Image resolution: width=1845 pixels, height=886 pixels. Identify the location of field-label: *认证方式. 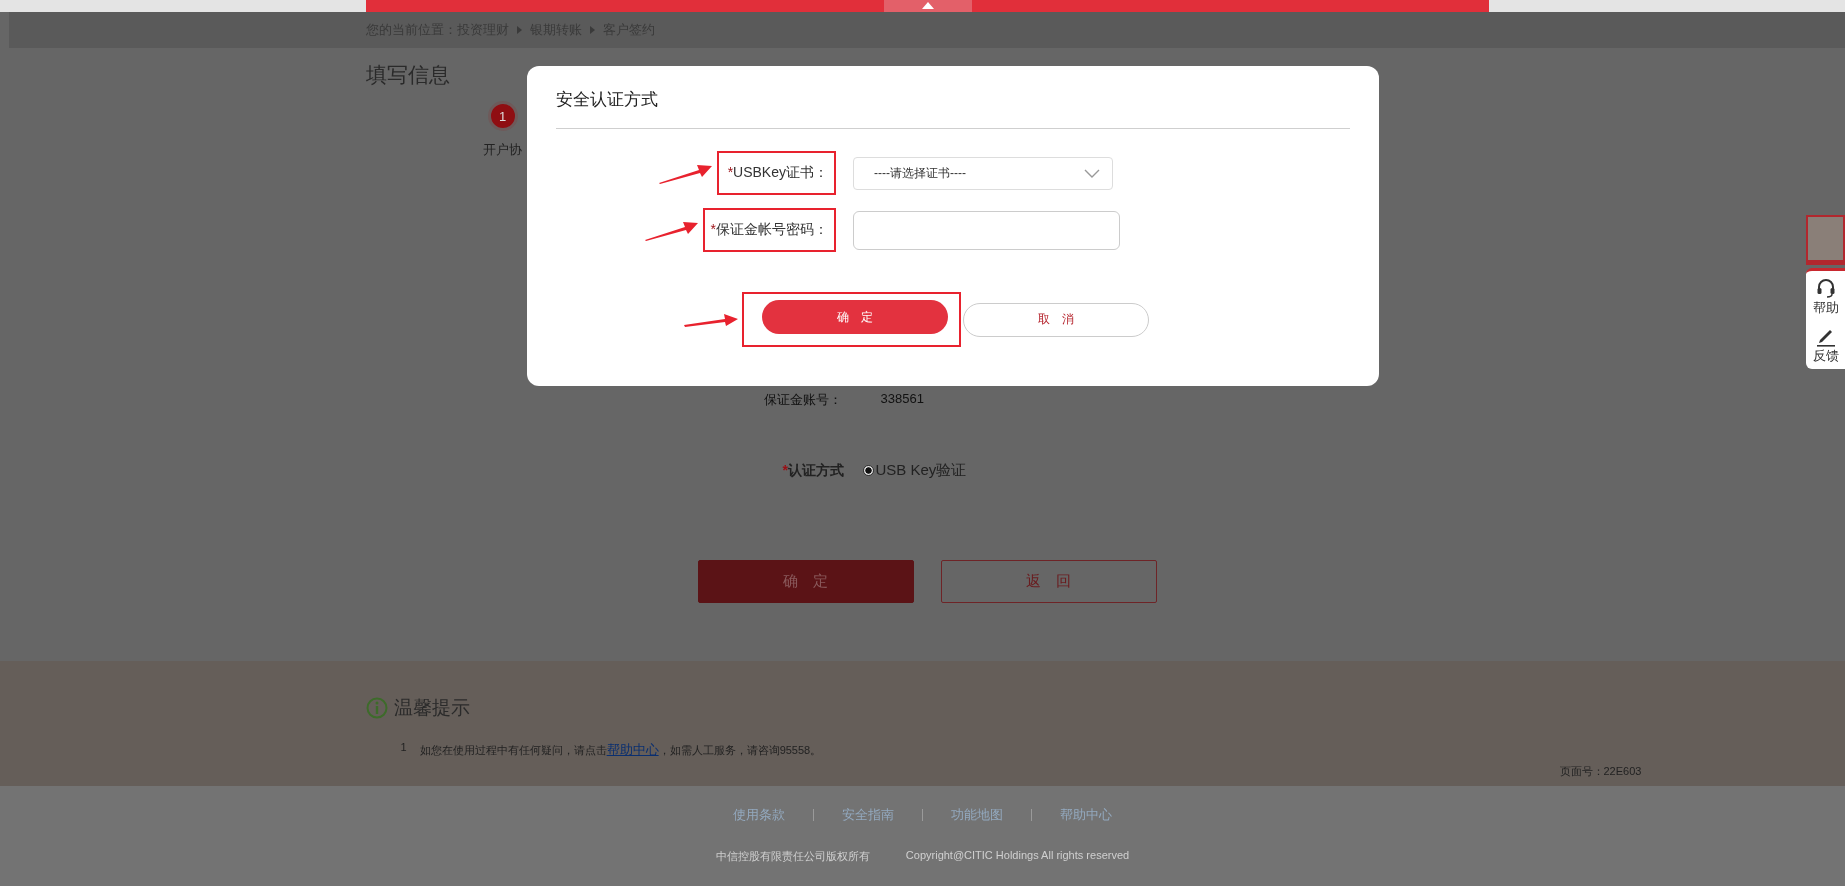
(813, 470).